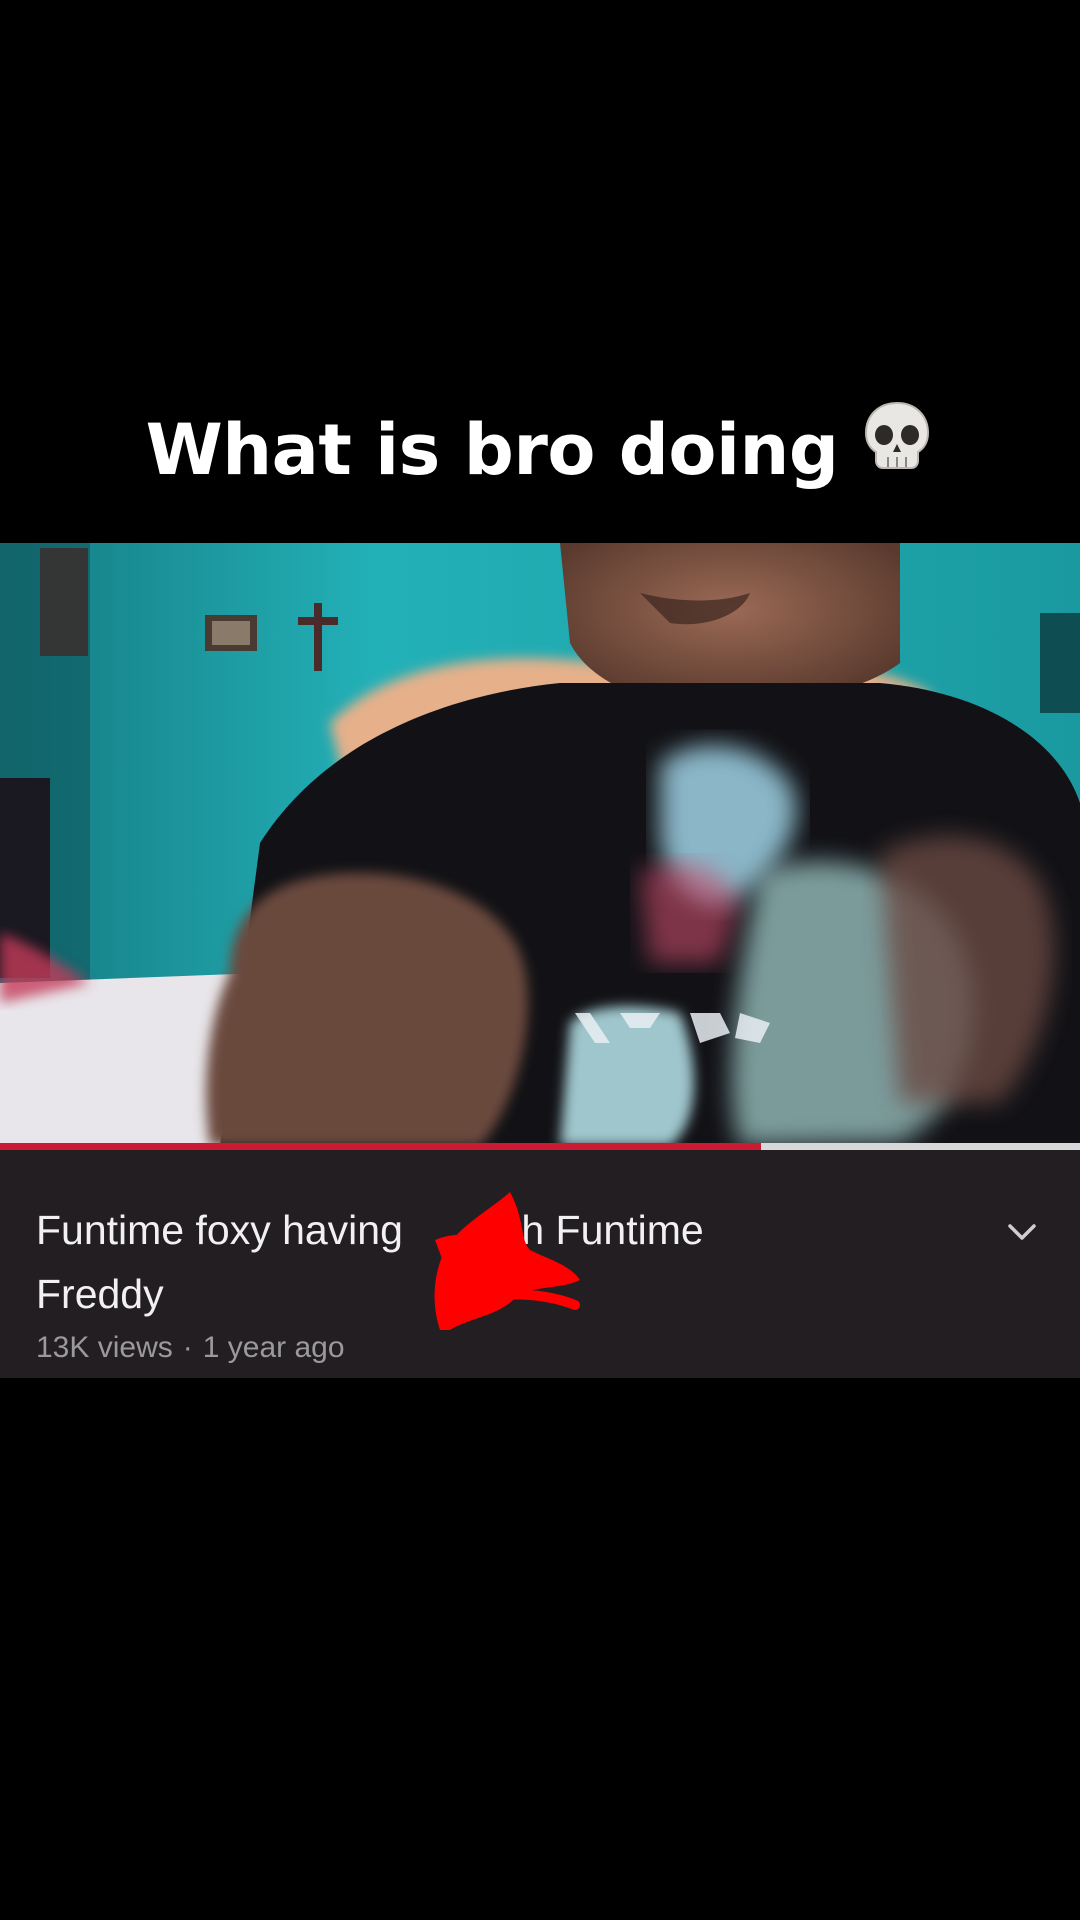  I want to click on video-progress-fill, so click(381, 1146).